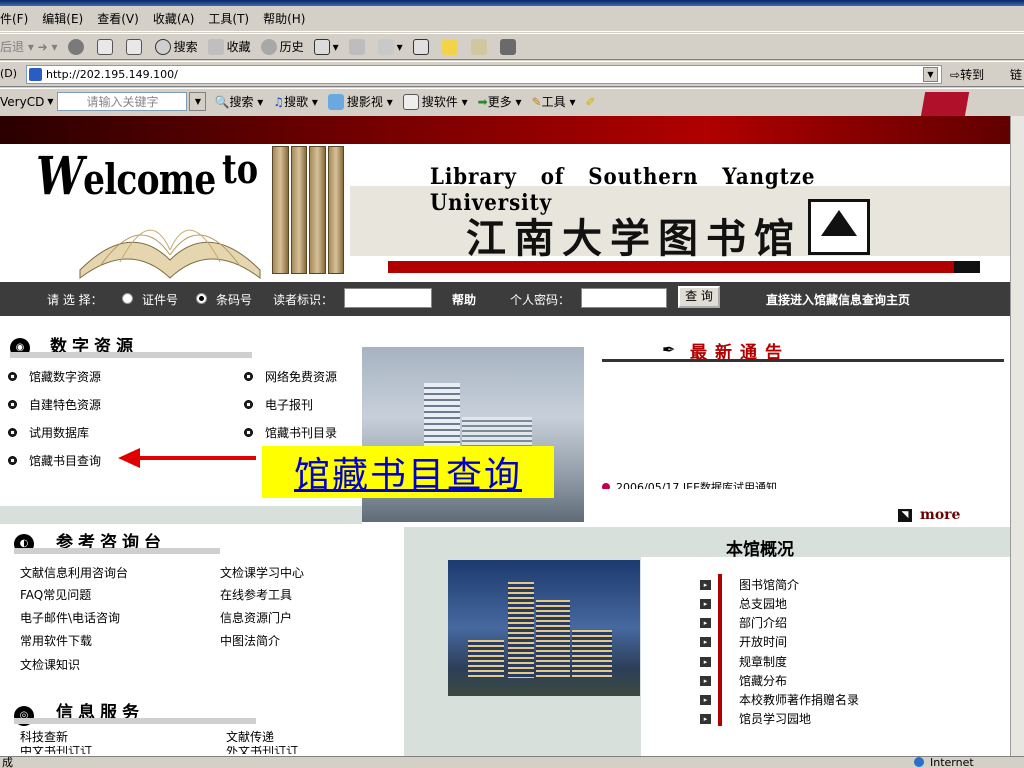 The width and height of the screenshot is (1024, 768). What do you see at coordinates (464, 299) in the screenshot?
I see `help-link: 帮助` at bounding box center [464, 299].